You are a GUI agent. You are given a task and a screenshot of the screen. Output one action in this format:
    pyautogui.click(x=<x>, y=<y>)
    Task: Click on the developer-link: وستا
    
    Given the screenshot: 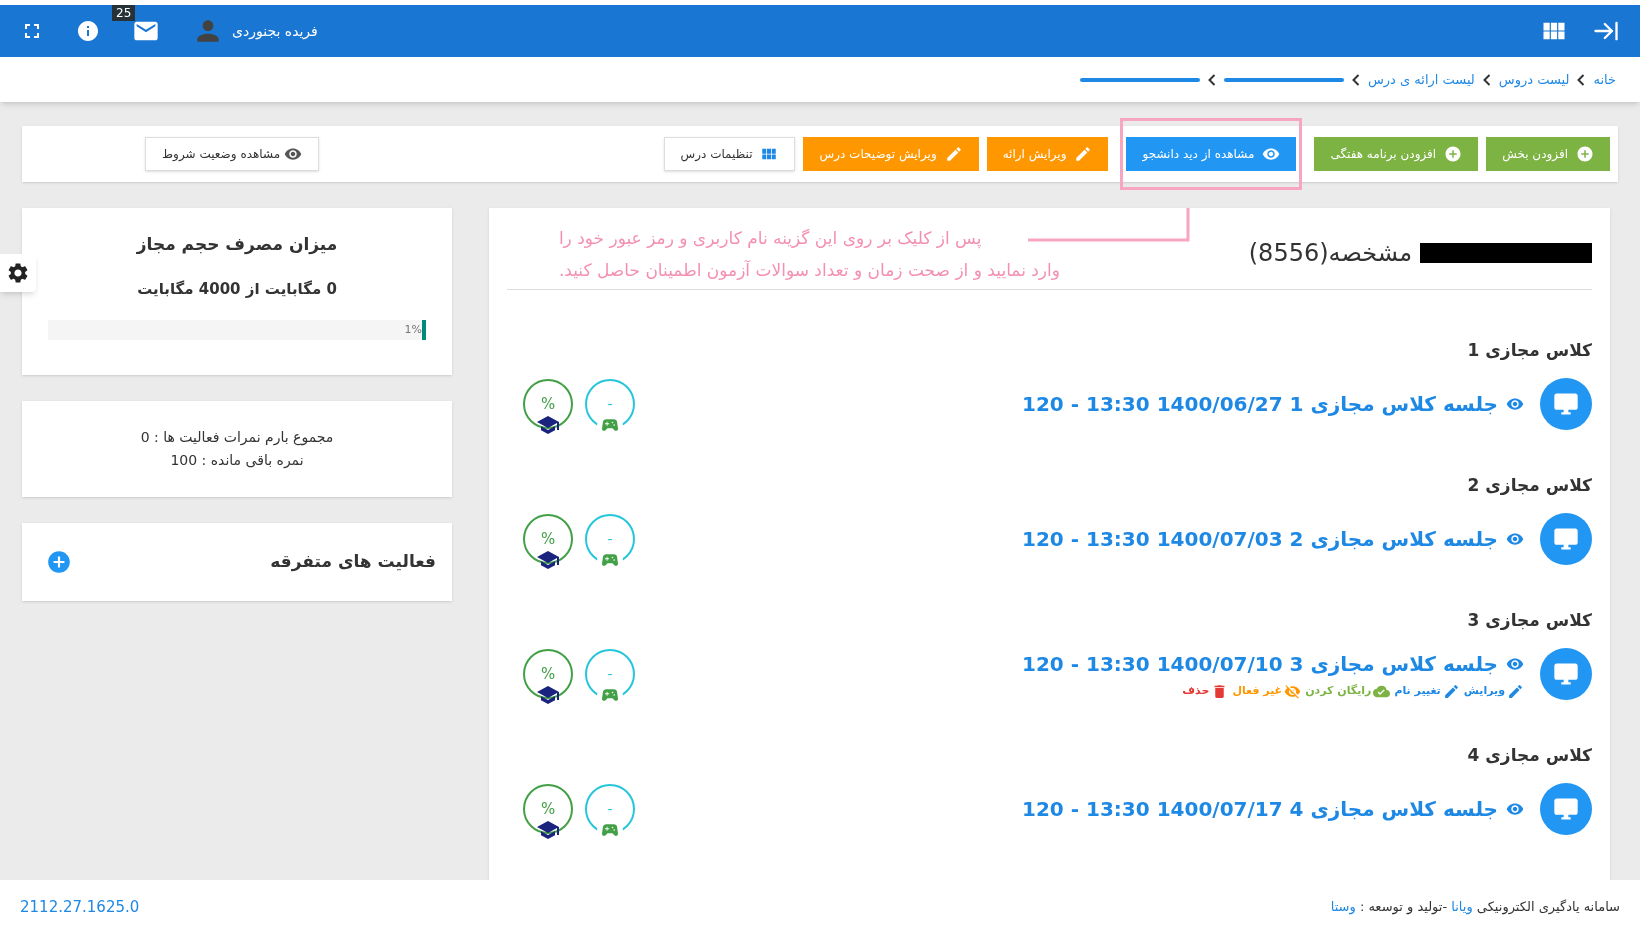 What is the action you would take?
    pyautogui.click(x=1343, y=907)
    